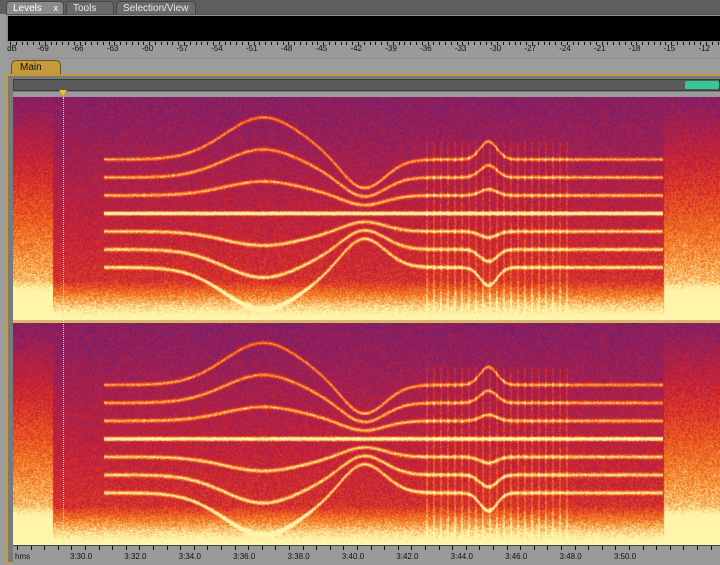  I want to click on tab-main: Main, so click(36, 67).